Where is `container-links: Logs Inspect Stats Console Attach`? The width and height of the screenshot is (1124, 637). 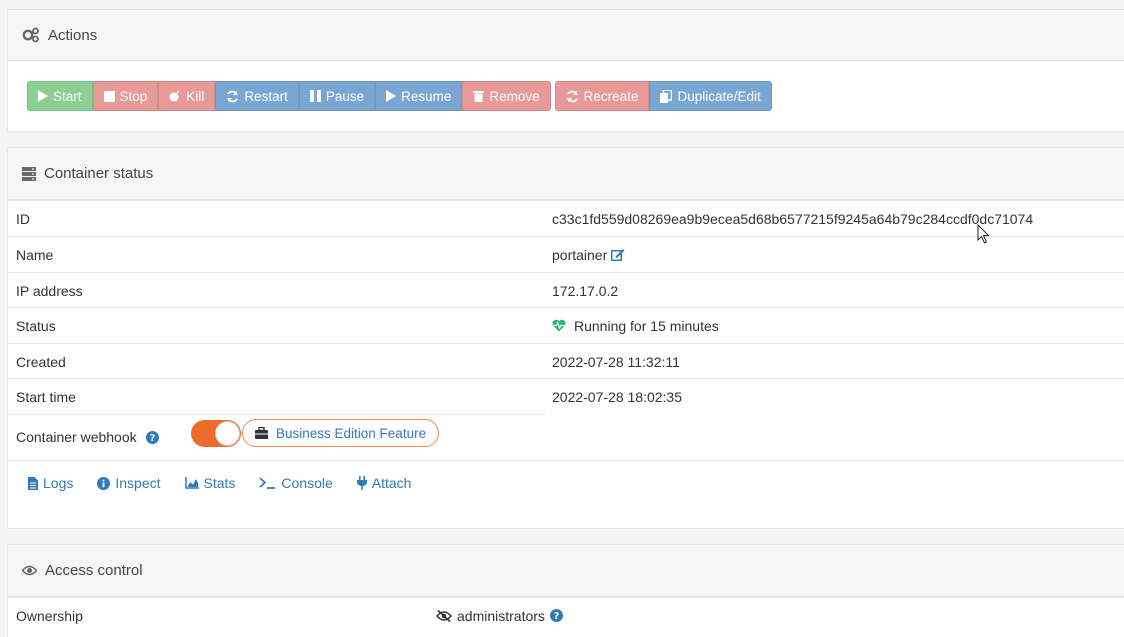 container-links: Logs Inspect Stats Console Attach is located at coordinates (231, 483).